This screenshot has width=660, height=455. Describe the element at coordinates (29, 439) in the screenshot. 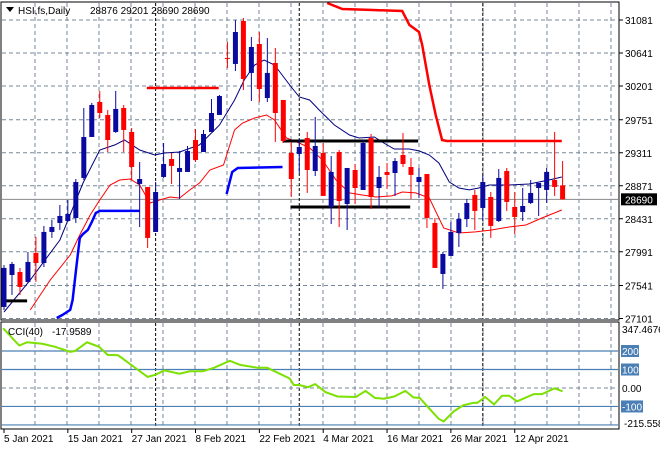

I see `date-tick-label: 5 Jan 2021` at that location.